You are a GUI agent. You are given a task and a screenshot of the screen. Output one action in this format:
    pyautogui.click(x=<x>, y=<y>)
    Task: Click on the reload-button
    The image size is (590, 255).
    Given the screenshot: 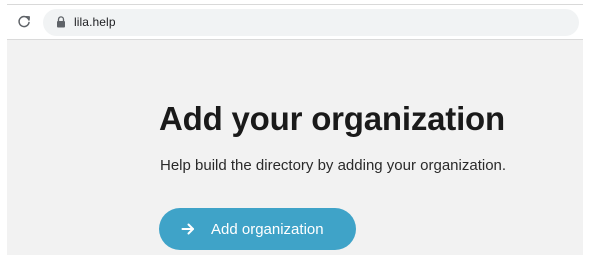 What is the action you would take?
    pyautogui.click(x=24, y=22)
    